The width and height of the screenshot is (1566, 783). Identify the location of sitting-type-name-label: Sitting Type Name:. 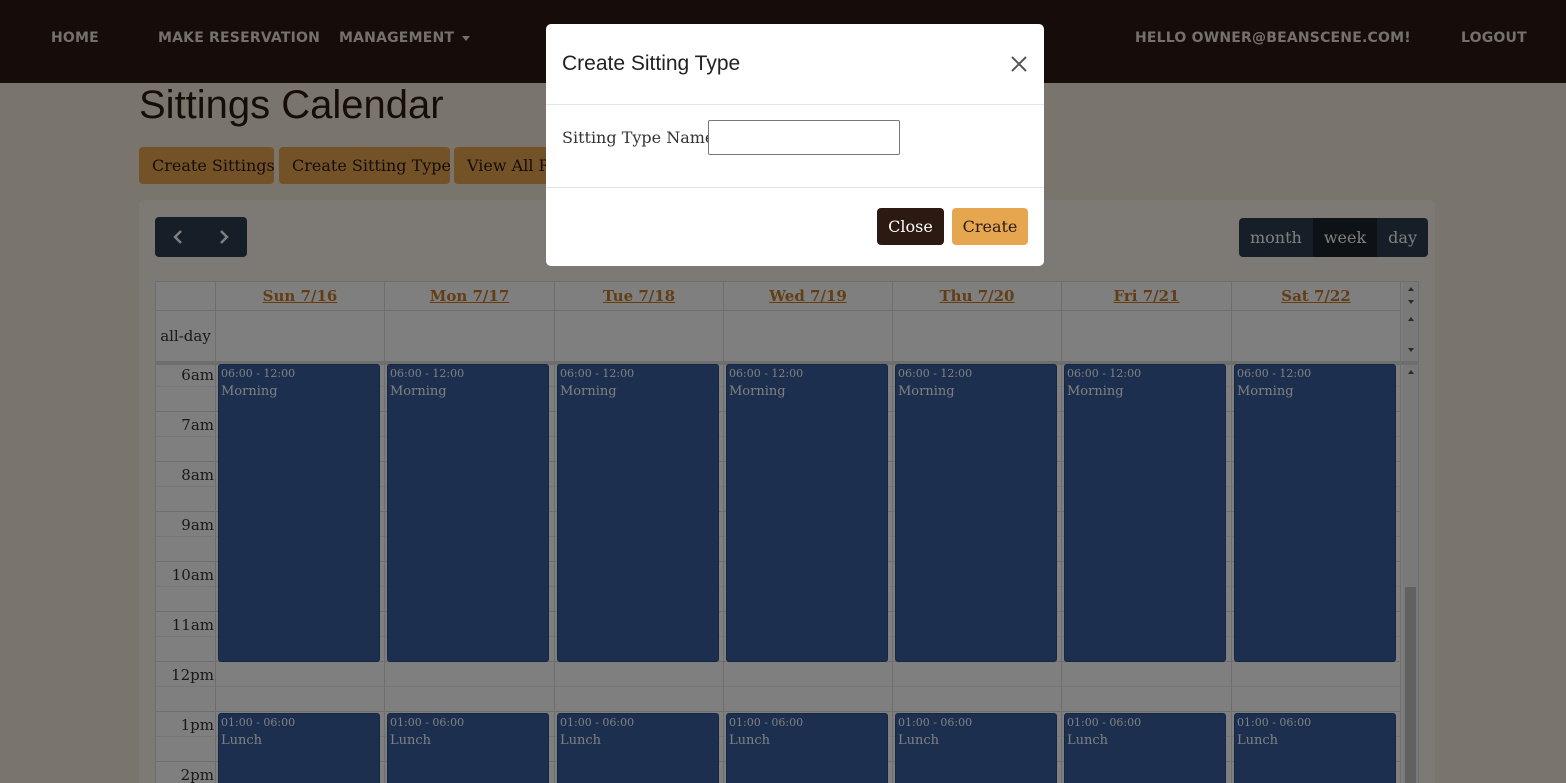
(641, 137).